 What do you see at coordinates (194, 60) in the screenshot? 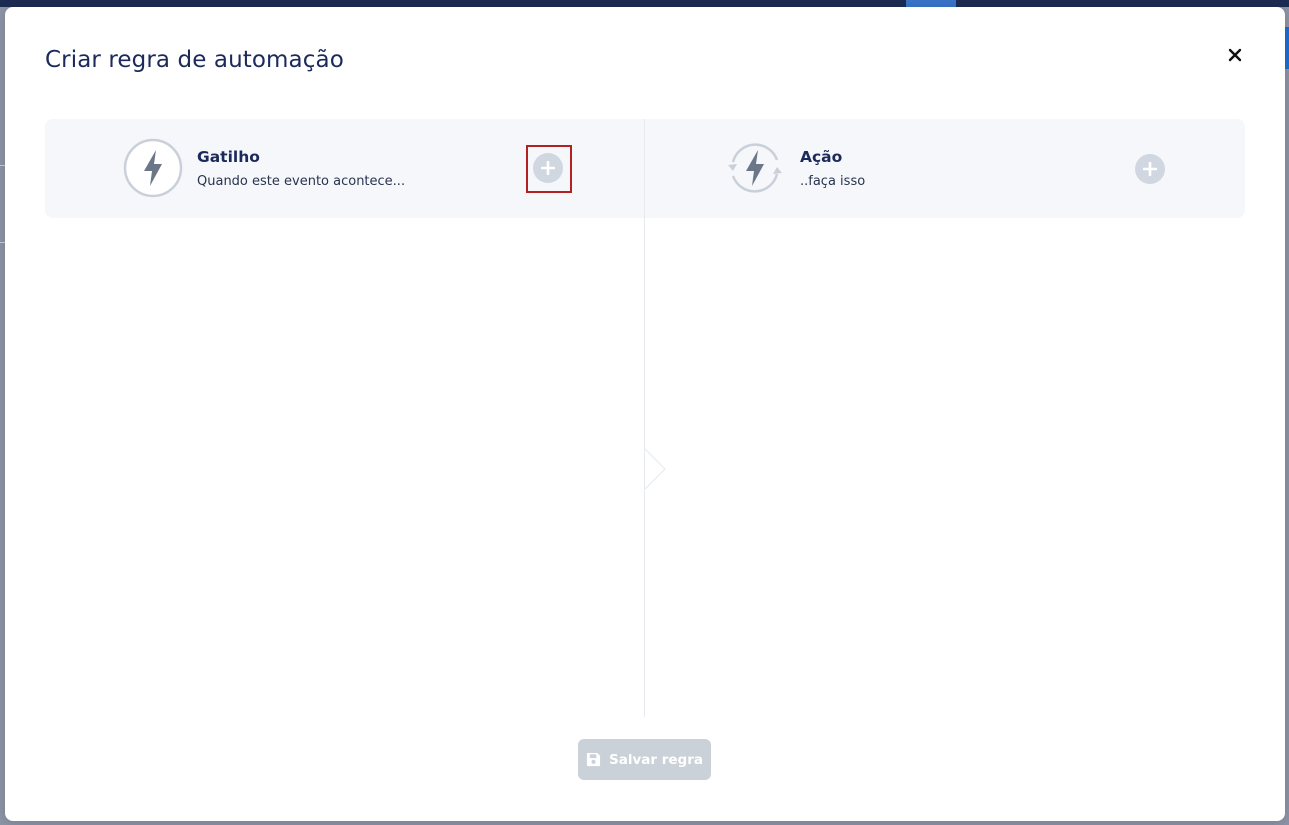
I see `modal-title: Criar regra de automação` at bounding box center [194, 60].